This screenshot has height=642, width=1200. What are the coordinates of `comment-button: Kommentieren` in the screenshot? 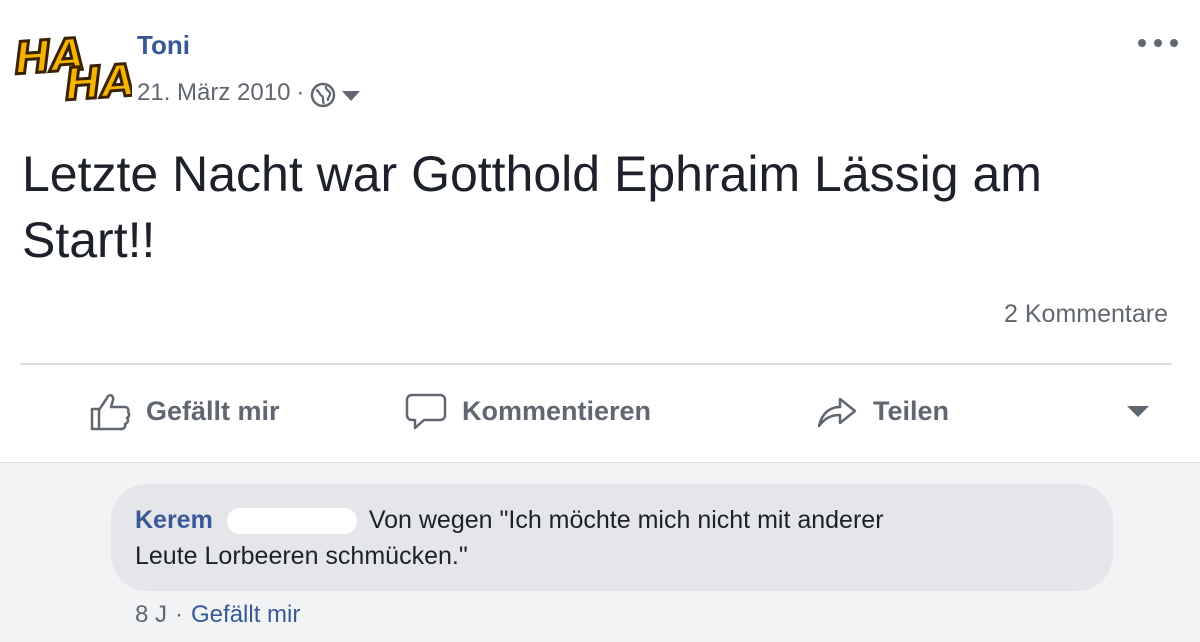 It's located at (527, 411).